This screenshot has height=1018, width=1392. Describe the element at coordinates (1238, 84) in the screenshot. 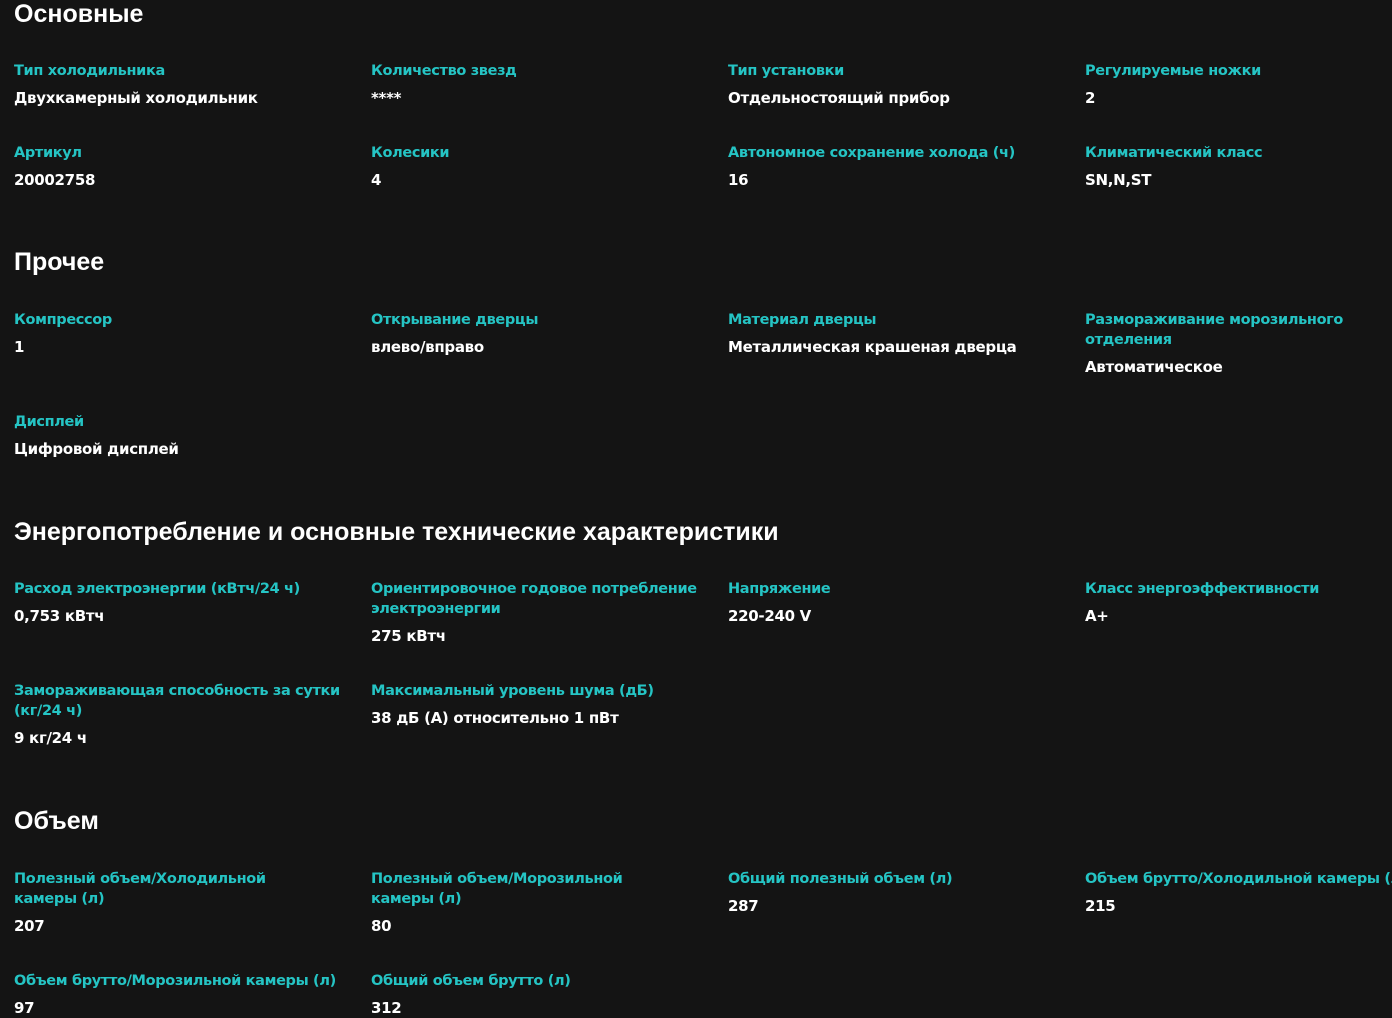

I see `spec-adjustable-feet: Регулируемые ножки 2` at that location.